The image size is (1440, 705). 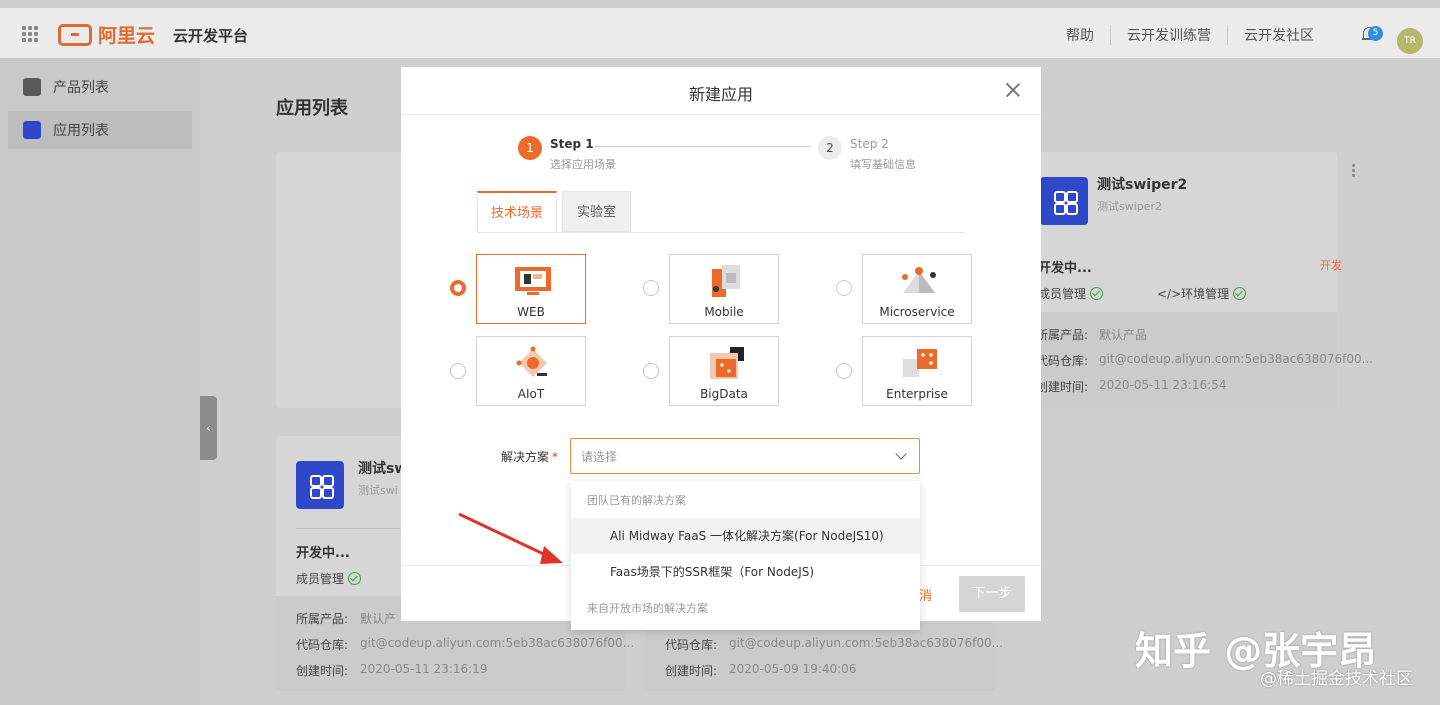 I want to click on close-icon, so click(x=1013, y=90).